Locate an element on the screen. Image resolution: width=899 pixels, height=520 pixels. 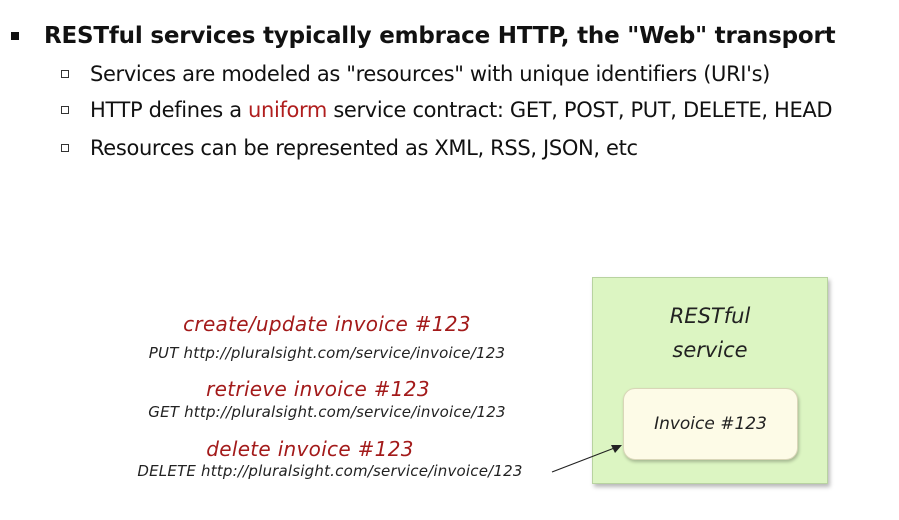
arrow-line is located at coordinates (584, 459).